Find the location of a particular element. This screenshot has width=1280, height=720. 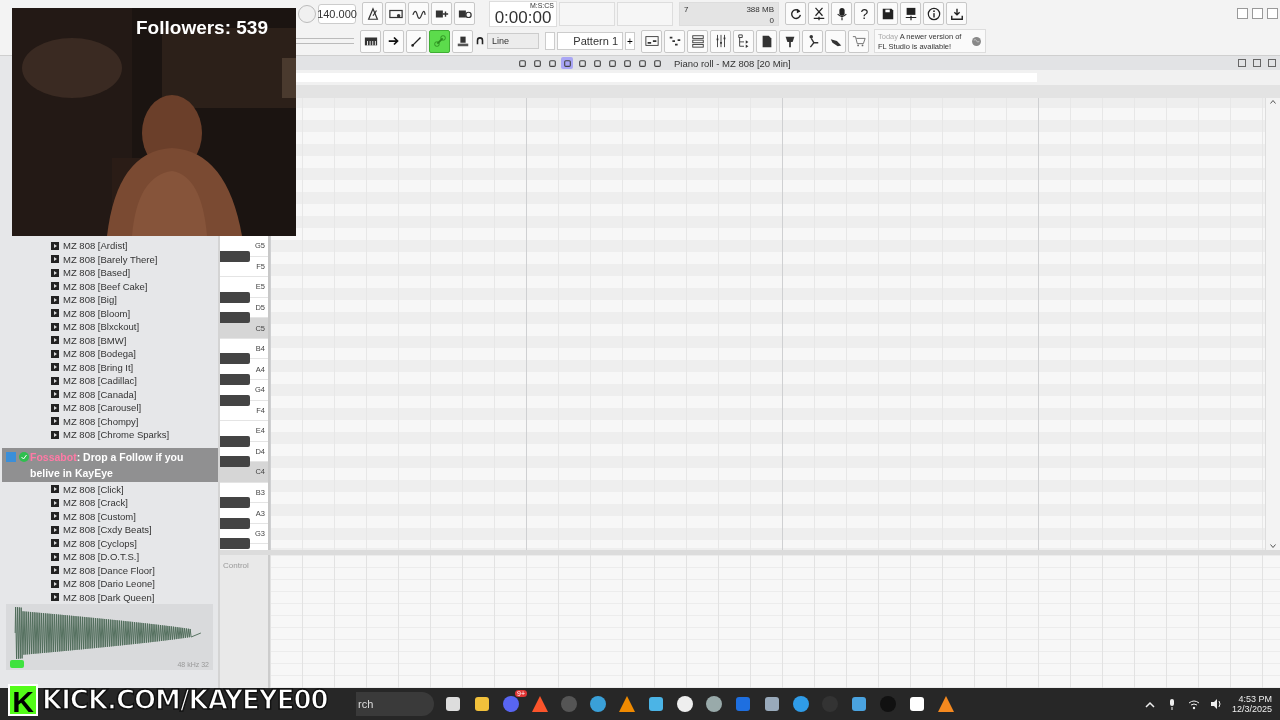

scroll-bar is located at coordinates (666, 77).